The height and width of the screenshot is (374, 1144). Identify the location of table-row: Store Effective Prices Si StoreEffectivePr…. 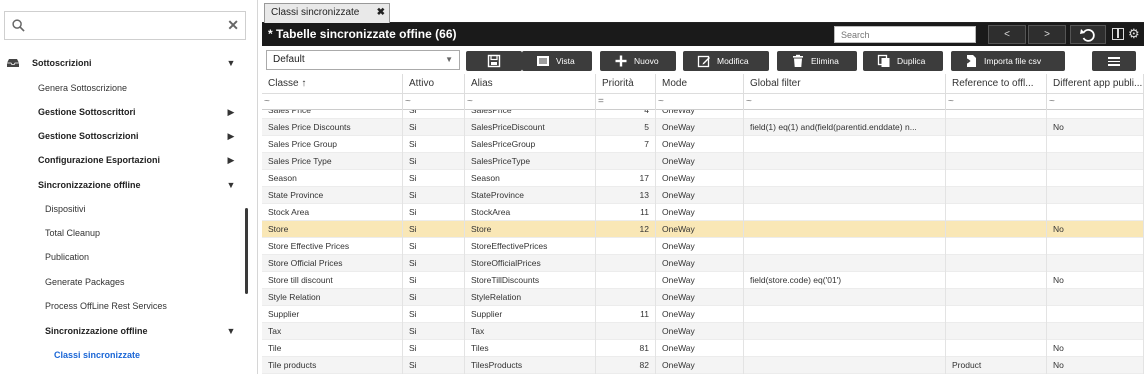
(703, 246).